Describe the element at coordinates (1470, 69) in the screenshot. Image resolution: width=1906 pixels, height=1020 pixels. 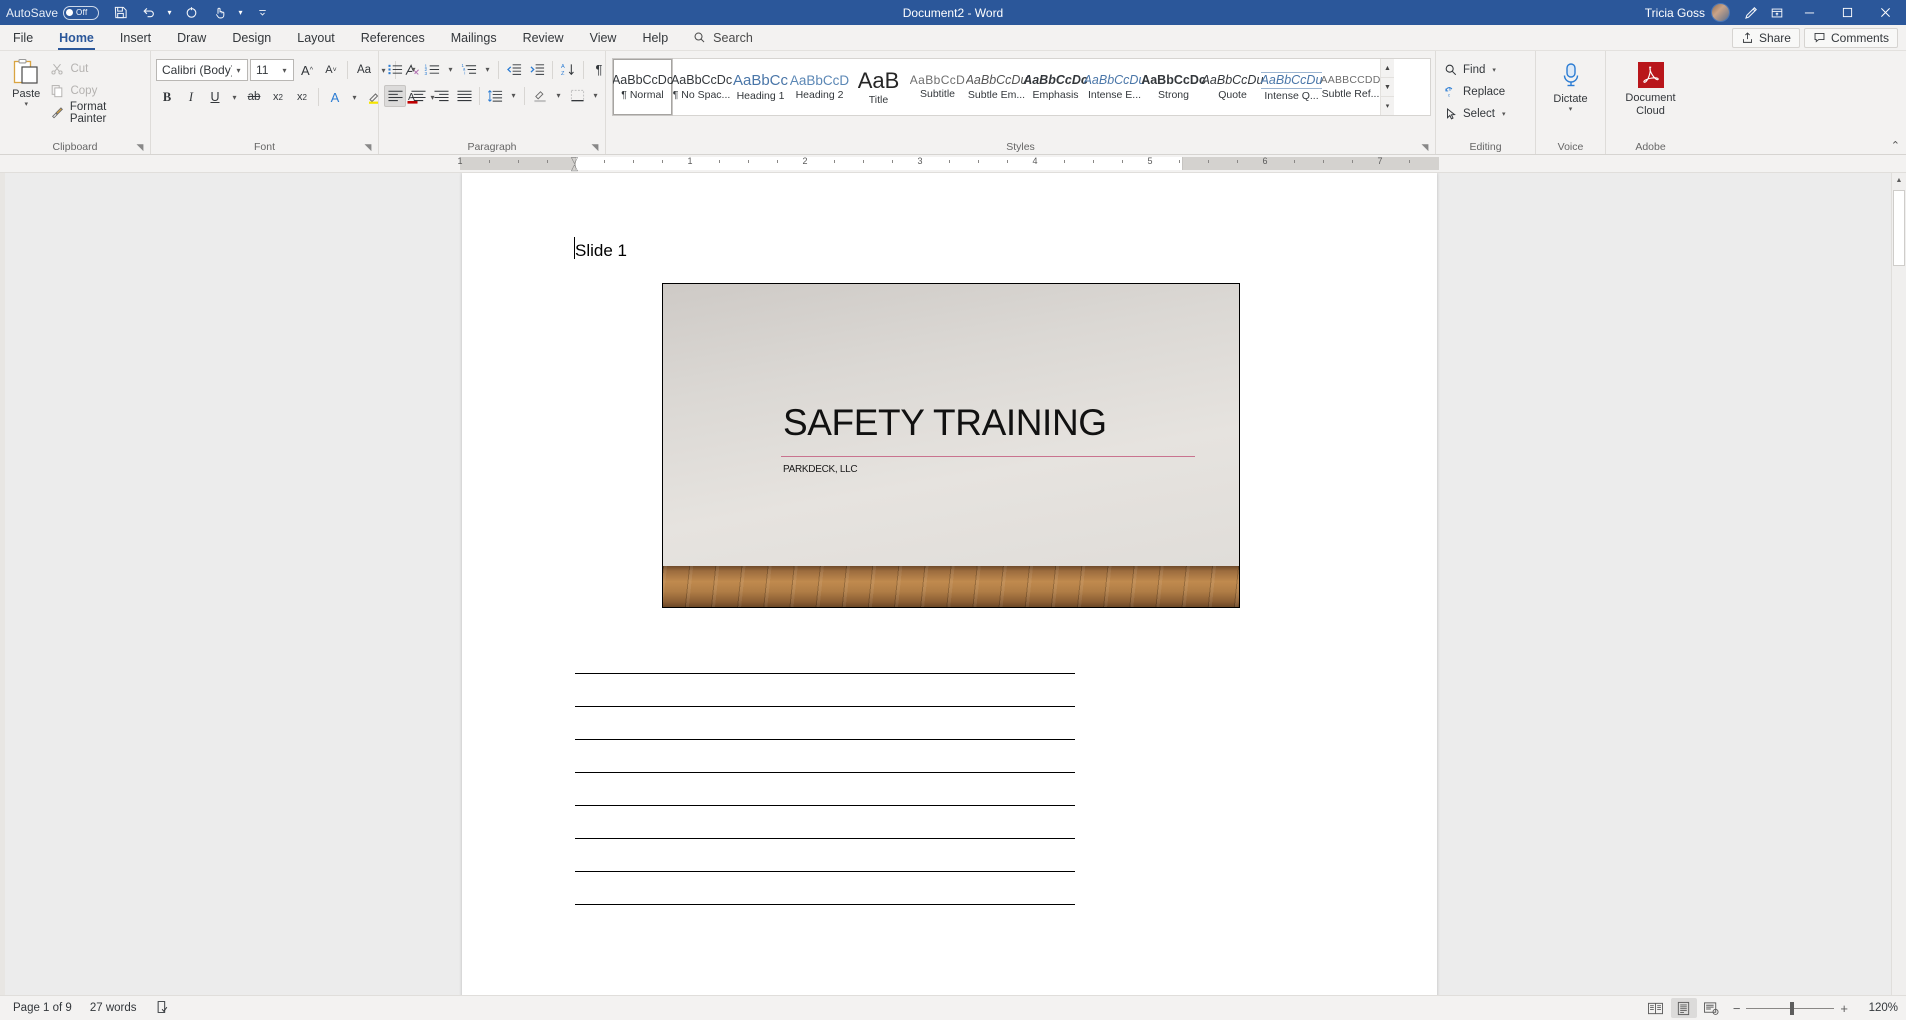
I see `find-button: Find ▾` at that location.